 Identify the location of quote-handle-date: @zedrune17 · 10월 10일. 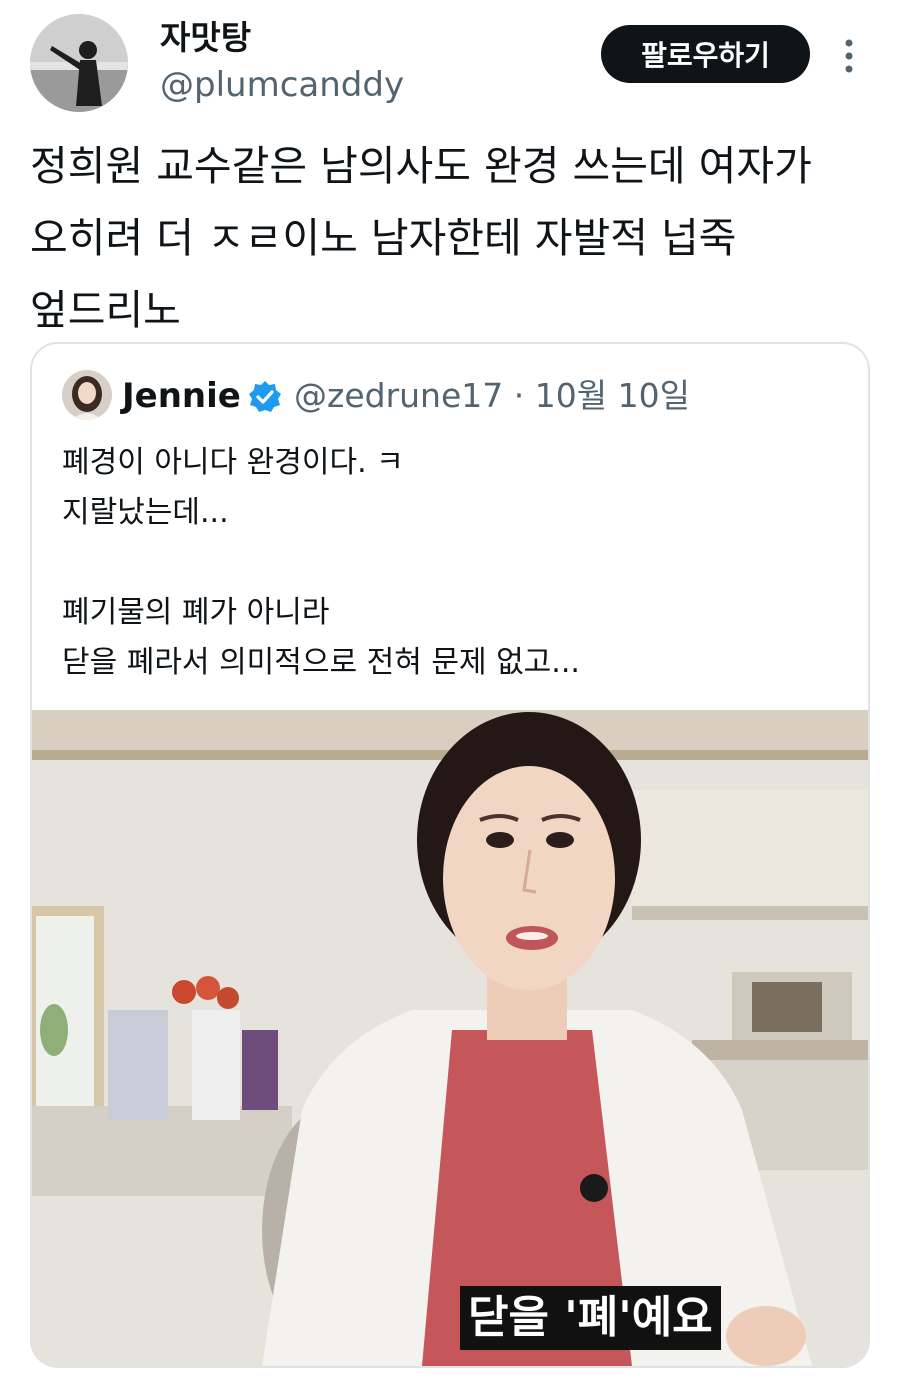
(492, 395).